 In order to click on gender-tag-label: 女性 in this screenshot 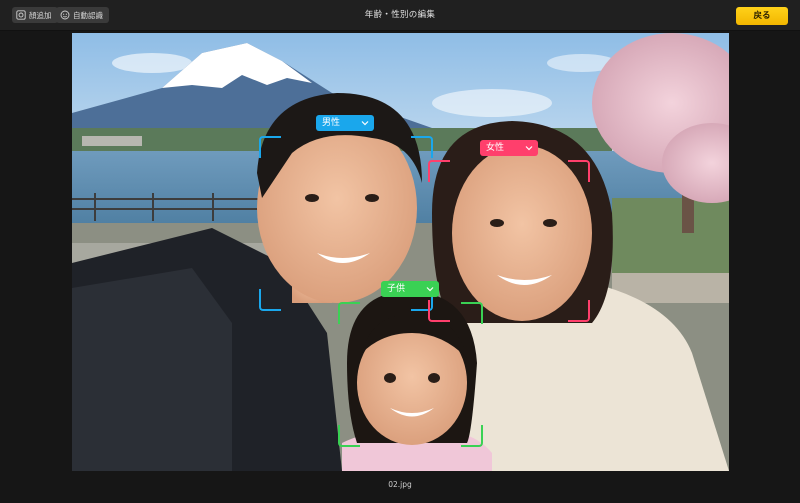, I will do `click(495, 148)`.